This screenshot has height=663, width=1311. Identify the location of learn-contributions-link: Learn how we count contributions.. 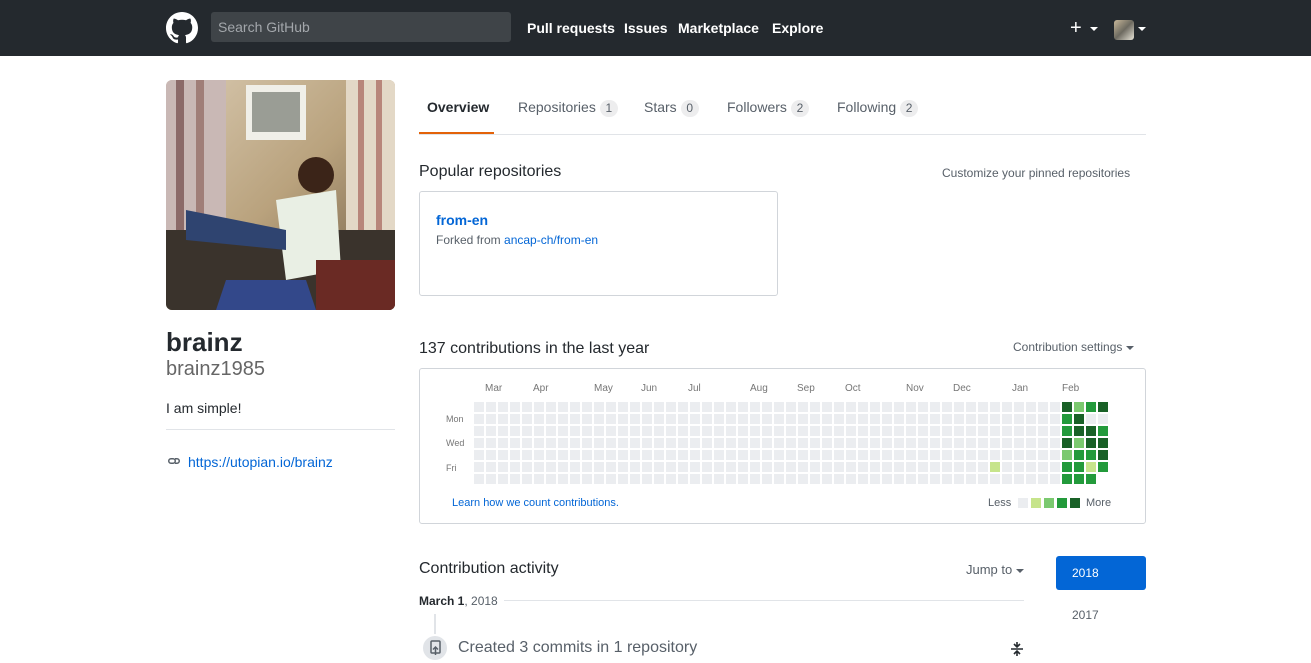
(535, 503).